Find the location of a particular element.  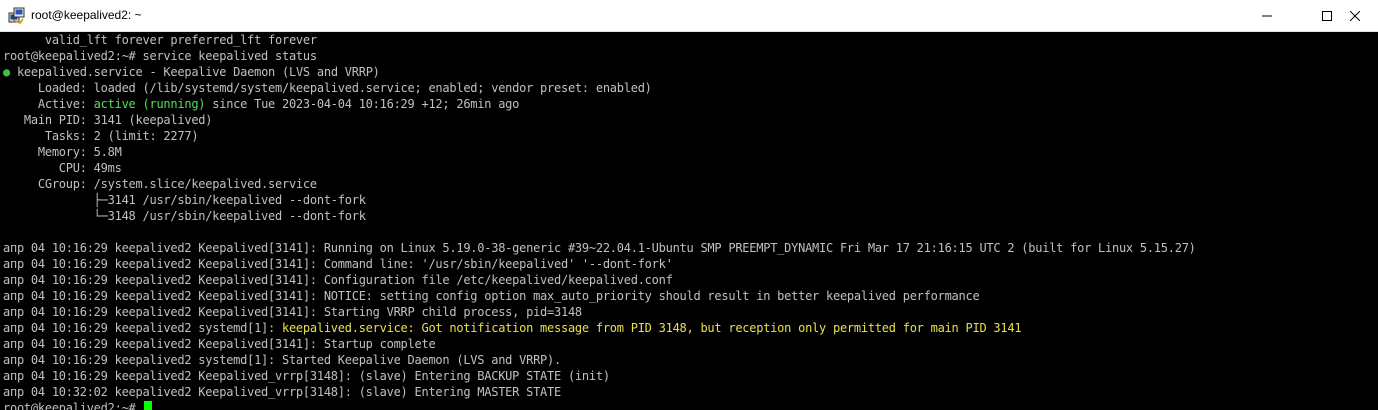

close-icon is located at coordinates (1355, 15).